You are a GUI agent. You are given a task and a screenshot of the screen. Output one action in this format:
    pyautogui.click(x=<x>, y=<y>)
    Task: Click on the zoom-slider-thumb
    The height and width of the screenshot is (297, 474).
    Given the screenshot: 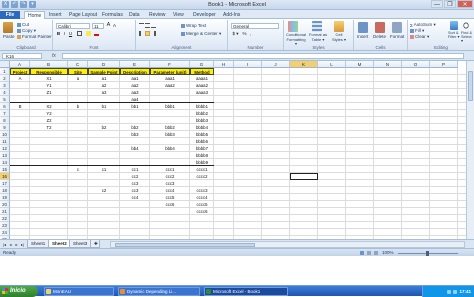 What is the action you would take?
    pyautogui.click(x=427, y=253)
    